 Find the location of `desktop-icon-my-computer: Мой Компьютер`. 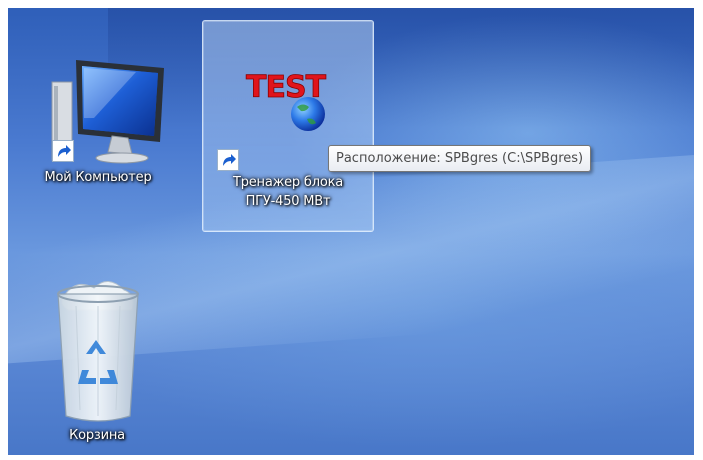

desktop-icon-my-computer: Мой Компьютер is located at coordinates (101, 128).